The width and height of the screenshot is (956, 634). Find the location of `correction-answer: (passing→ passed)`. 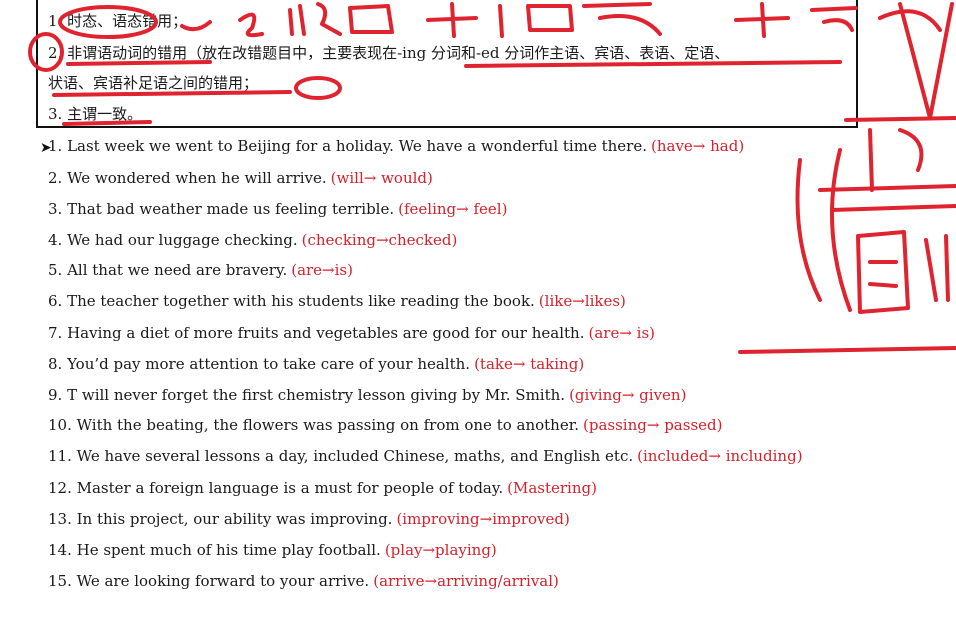

correction-answer: (passing→ passed) is located at coordinates (653, 425).